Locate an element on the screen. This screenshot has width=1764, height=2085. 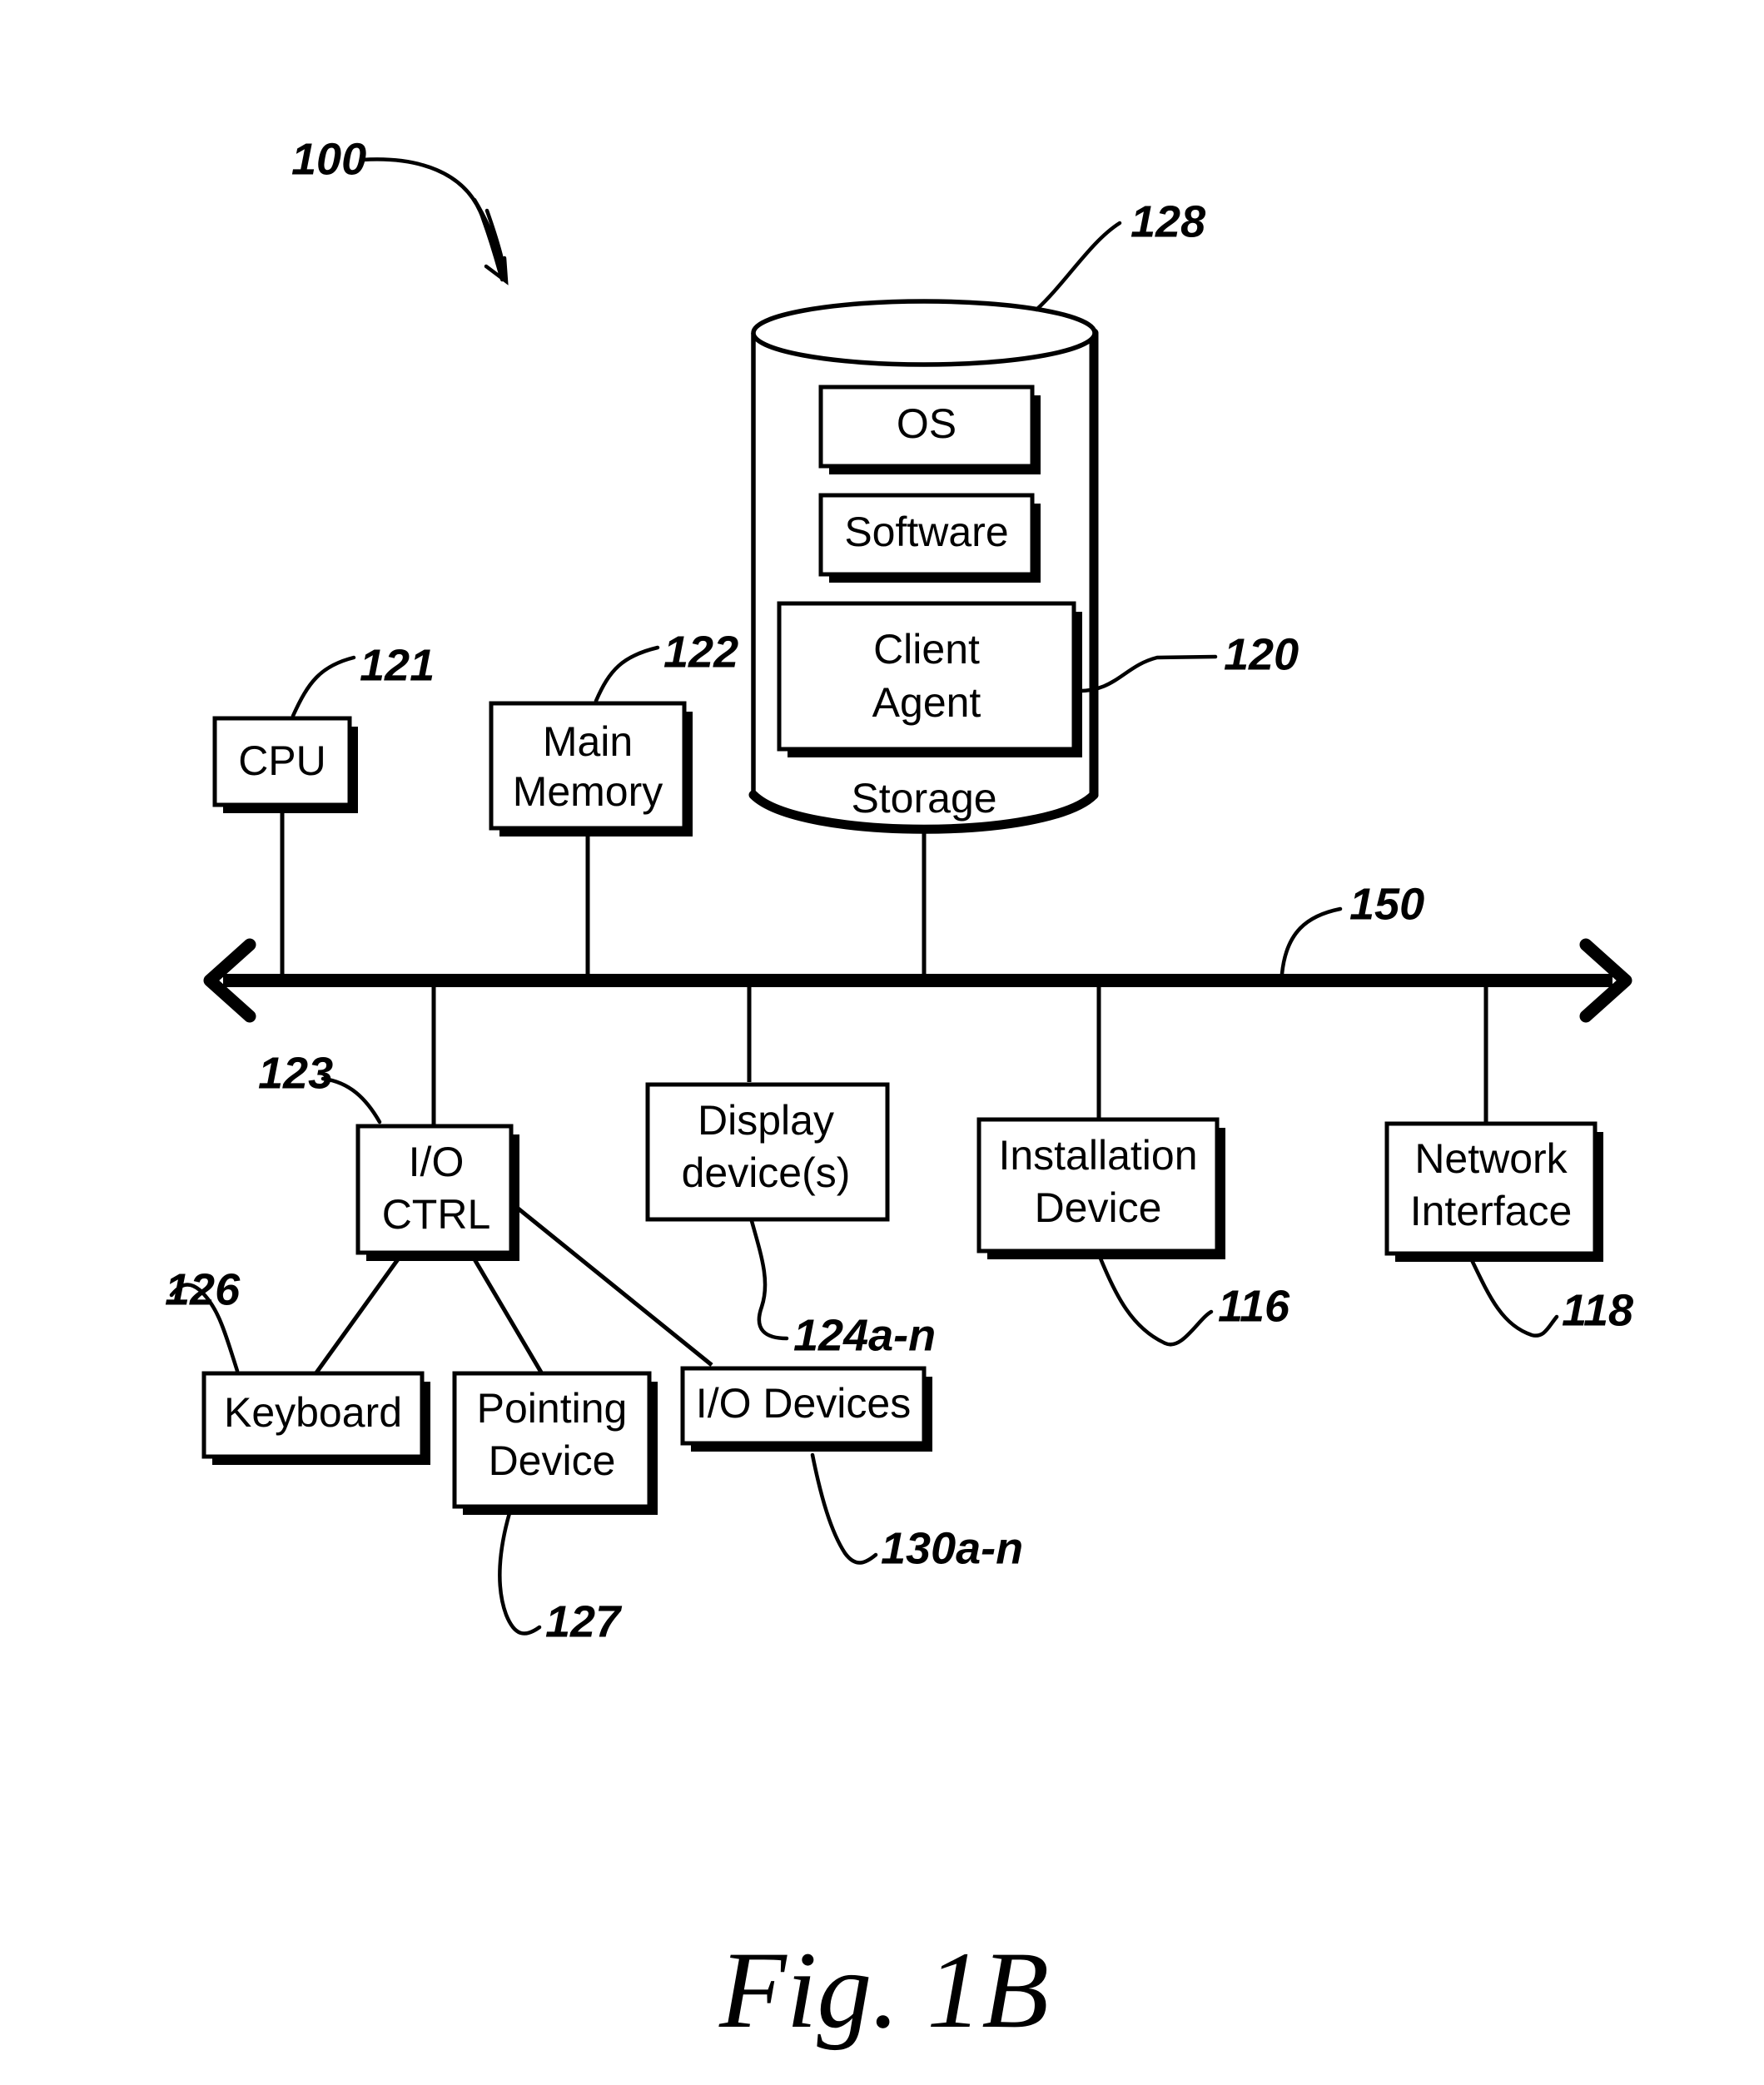
io-devices-box-label: I/O Devices is located at coordinates (803, 1404).